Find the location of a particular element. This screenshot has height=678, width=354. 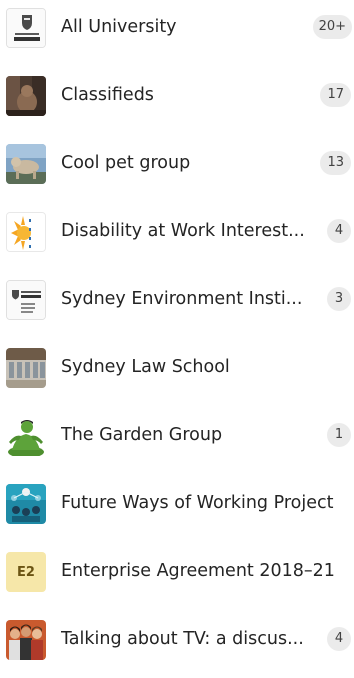

team-item-disability-at-work: Disability at Work Interest... 4 is located at coordinates (177, 236).